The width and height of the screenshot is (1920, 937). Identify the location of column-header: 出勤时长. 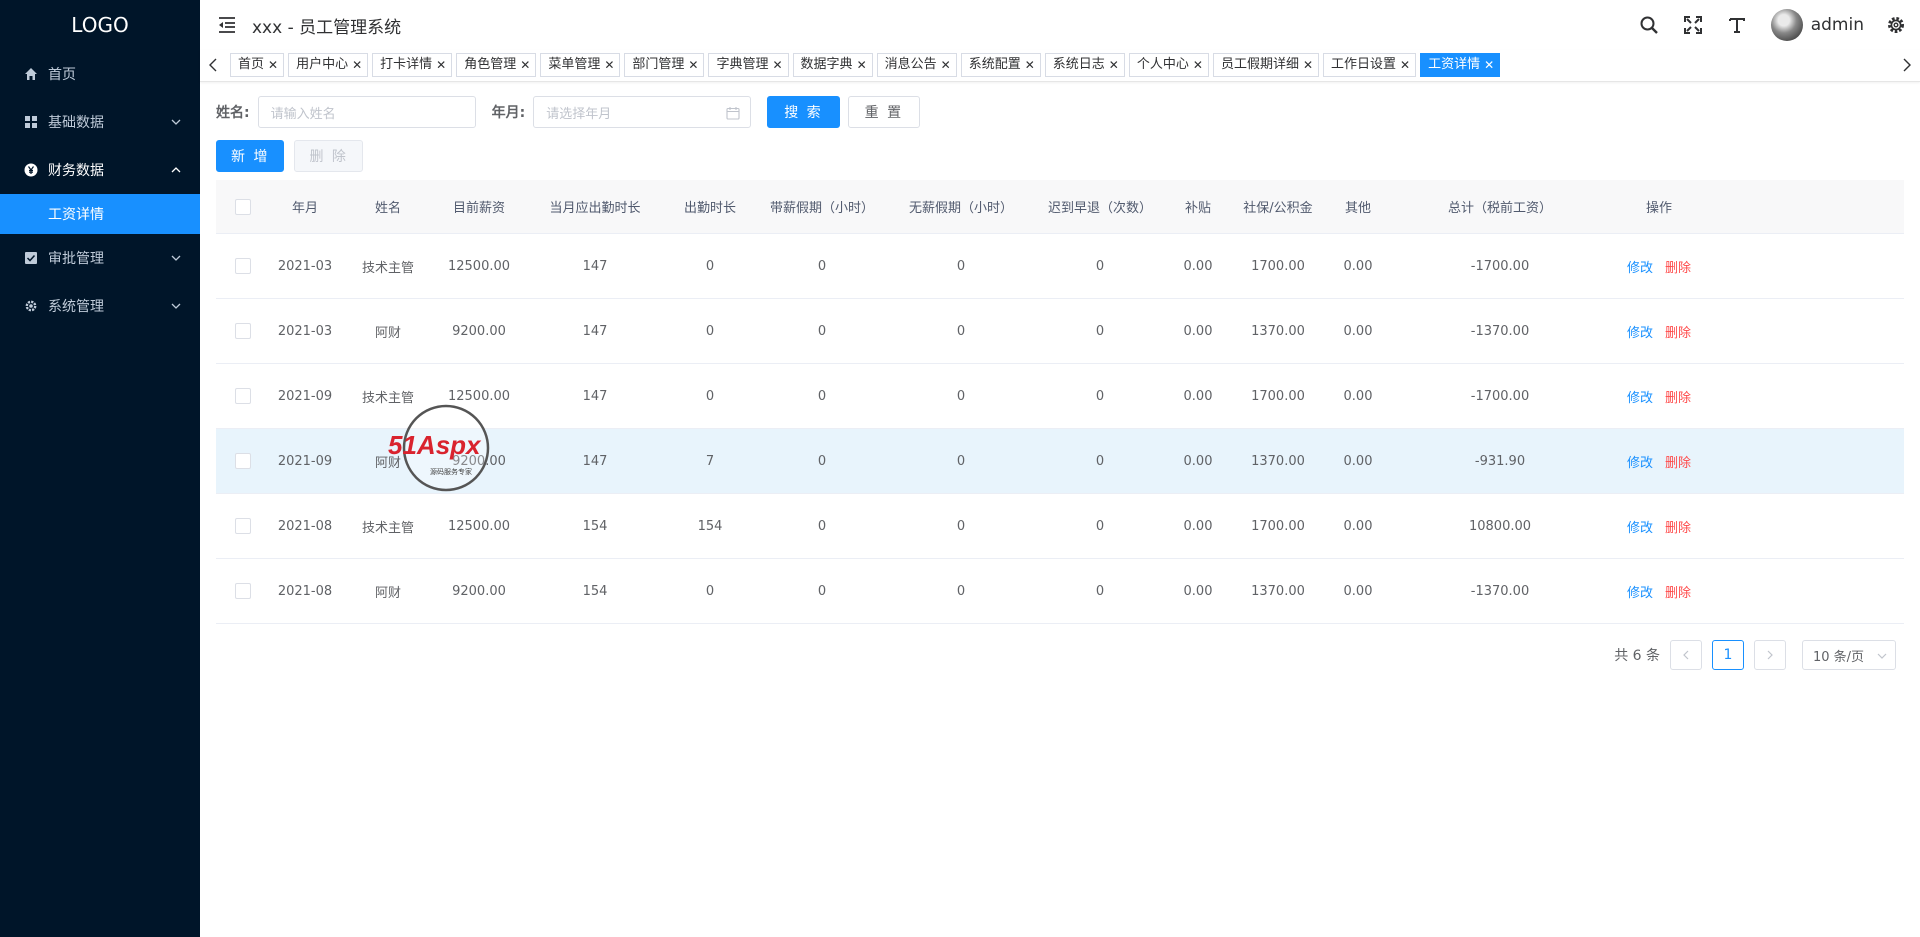
(709, 208).